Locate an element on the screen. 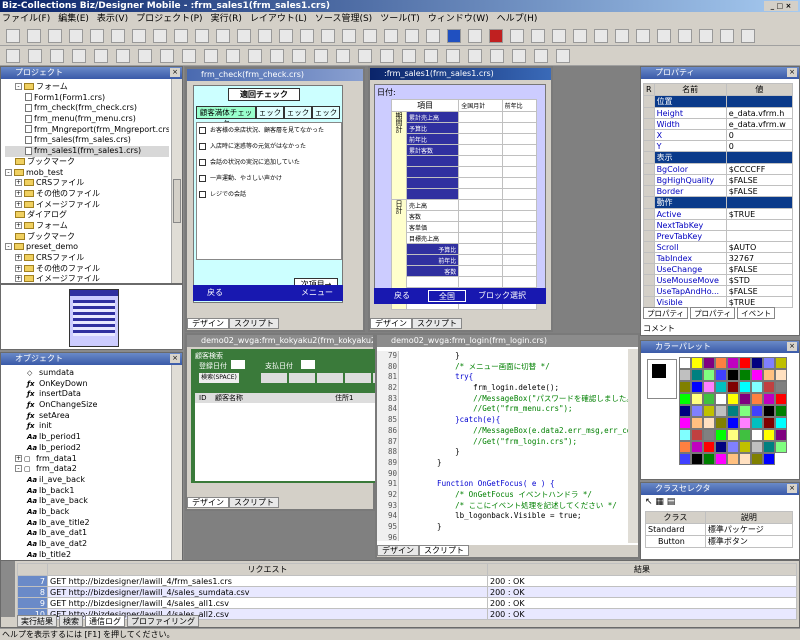  property-row: Visible $TRUE is located at coordinates (718, 302).